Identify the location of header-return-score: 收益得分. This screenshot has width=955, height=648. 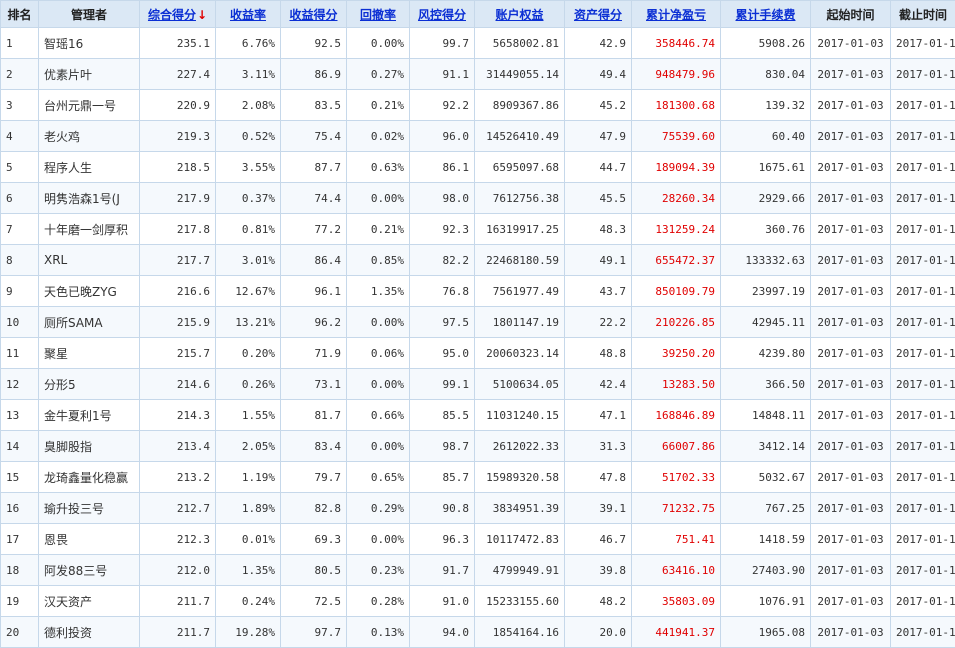
(314, 14).